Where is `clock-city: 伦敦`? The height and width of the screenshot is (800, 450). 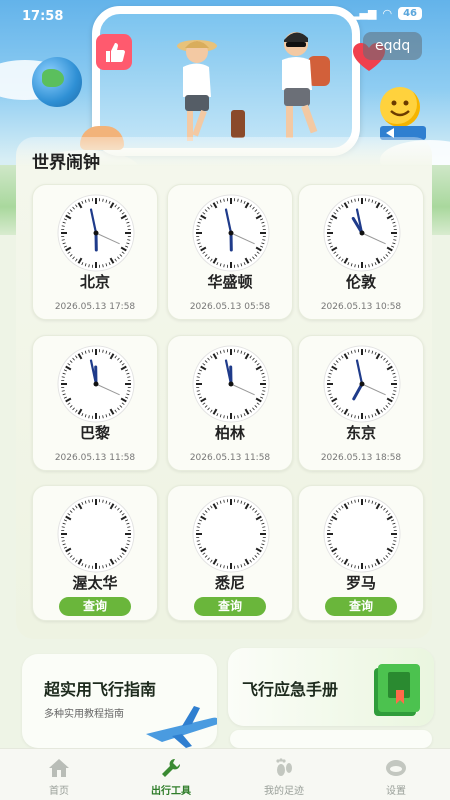 clock-city: 伦敦 is located at coordinates (360, 282).